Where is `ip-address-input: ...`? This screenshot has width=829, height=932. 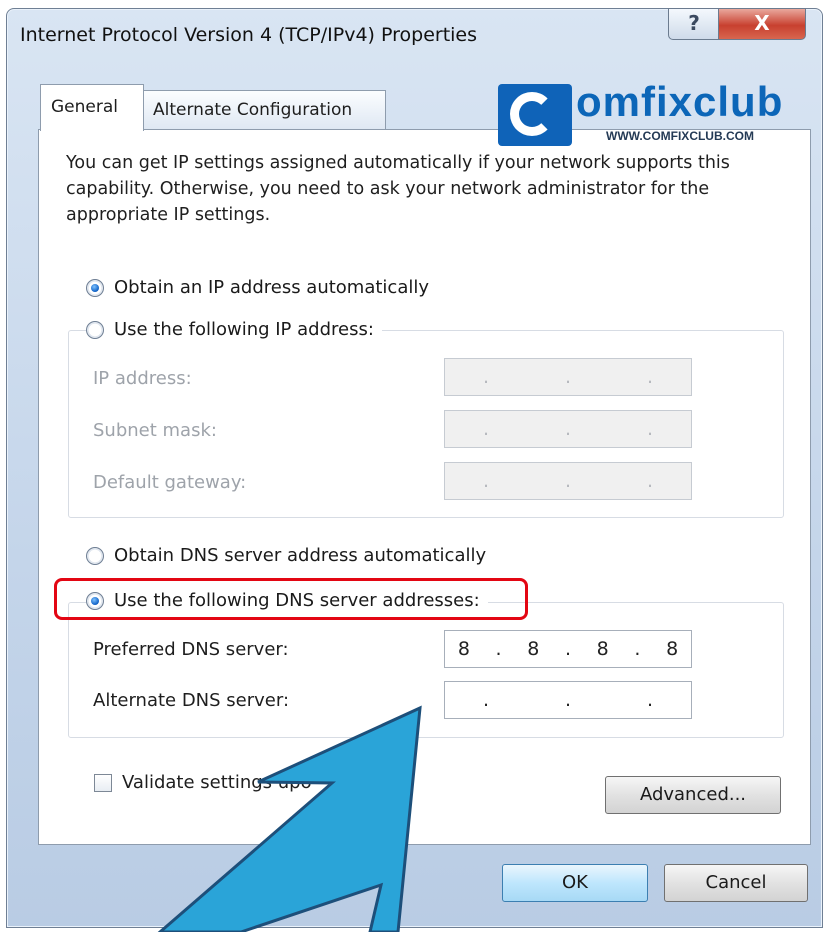
ip-address-input: ... is located at coordinates (568, 377).